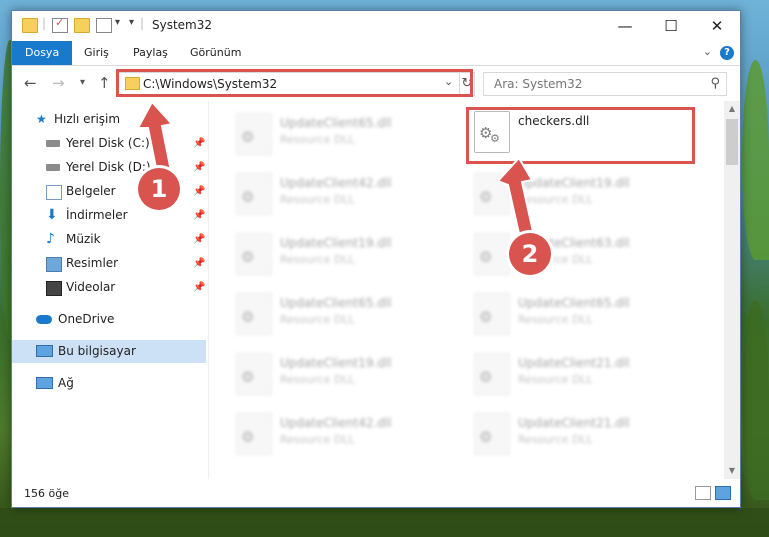 The width and height of the screenshot is (769, 537). I want to click on annotation-arrows, so click(336, 170).